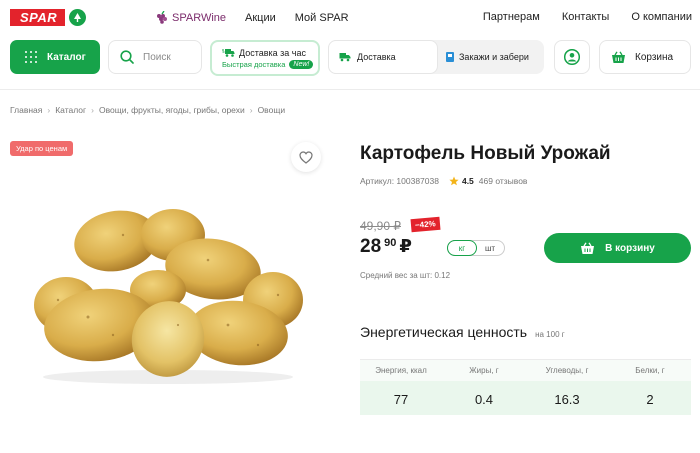 This screenshot has width=700, height=453. I want to click on breadcrumb-category: Овощи, фрукты, ягоды, грибы, орехи, so click(172, 110).